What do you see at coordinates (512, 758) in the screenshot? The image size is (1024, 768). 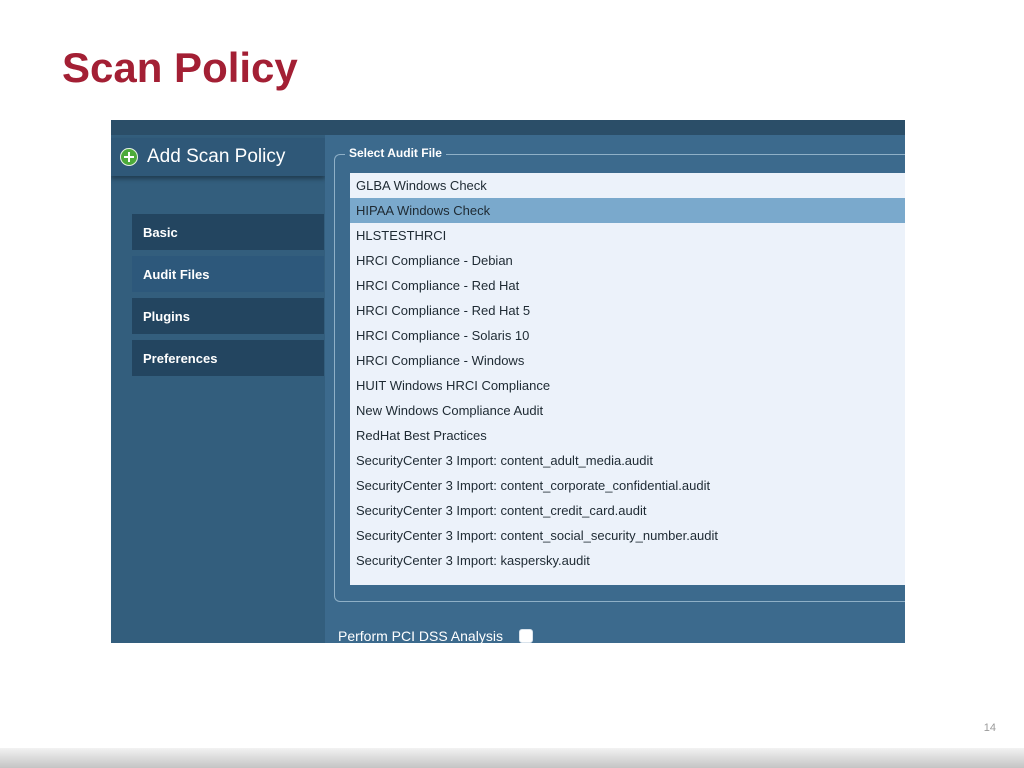 I see `slide-footer-bar` at bounding box center [512, 758].